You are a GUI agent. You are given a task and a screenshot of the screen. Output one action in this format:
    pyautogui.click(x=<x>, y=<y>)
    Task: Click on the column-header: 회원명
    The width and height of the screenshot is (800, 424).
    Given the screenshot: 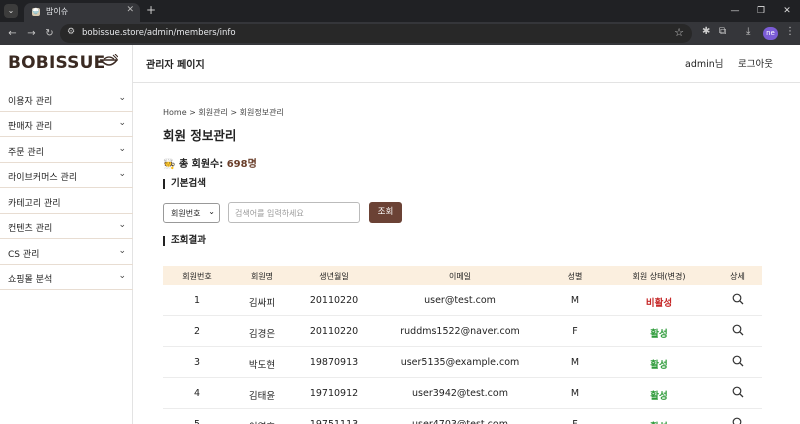 What is the action you would take?
    pyautogui.click(x=262, y=276)
    